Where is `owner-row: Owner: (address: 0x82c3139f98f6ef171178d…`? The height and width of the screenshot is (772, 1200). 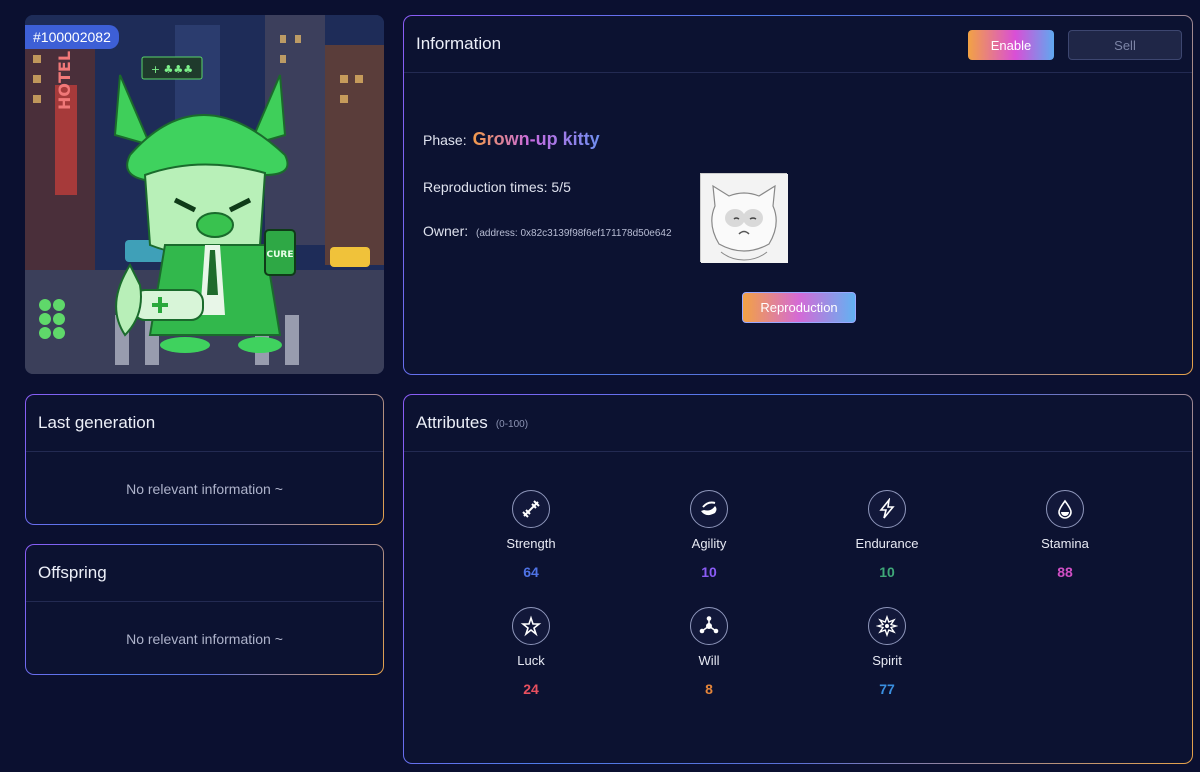 owner-row: Owner: (address: 0x82c3139f98f6ef171178d… is located at coordinates (547, 231).